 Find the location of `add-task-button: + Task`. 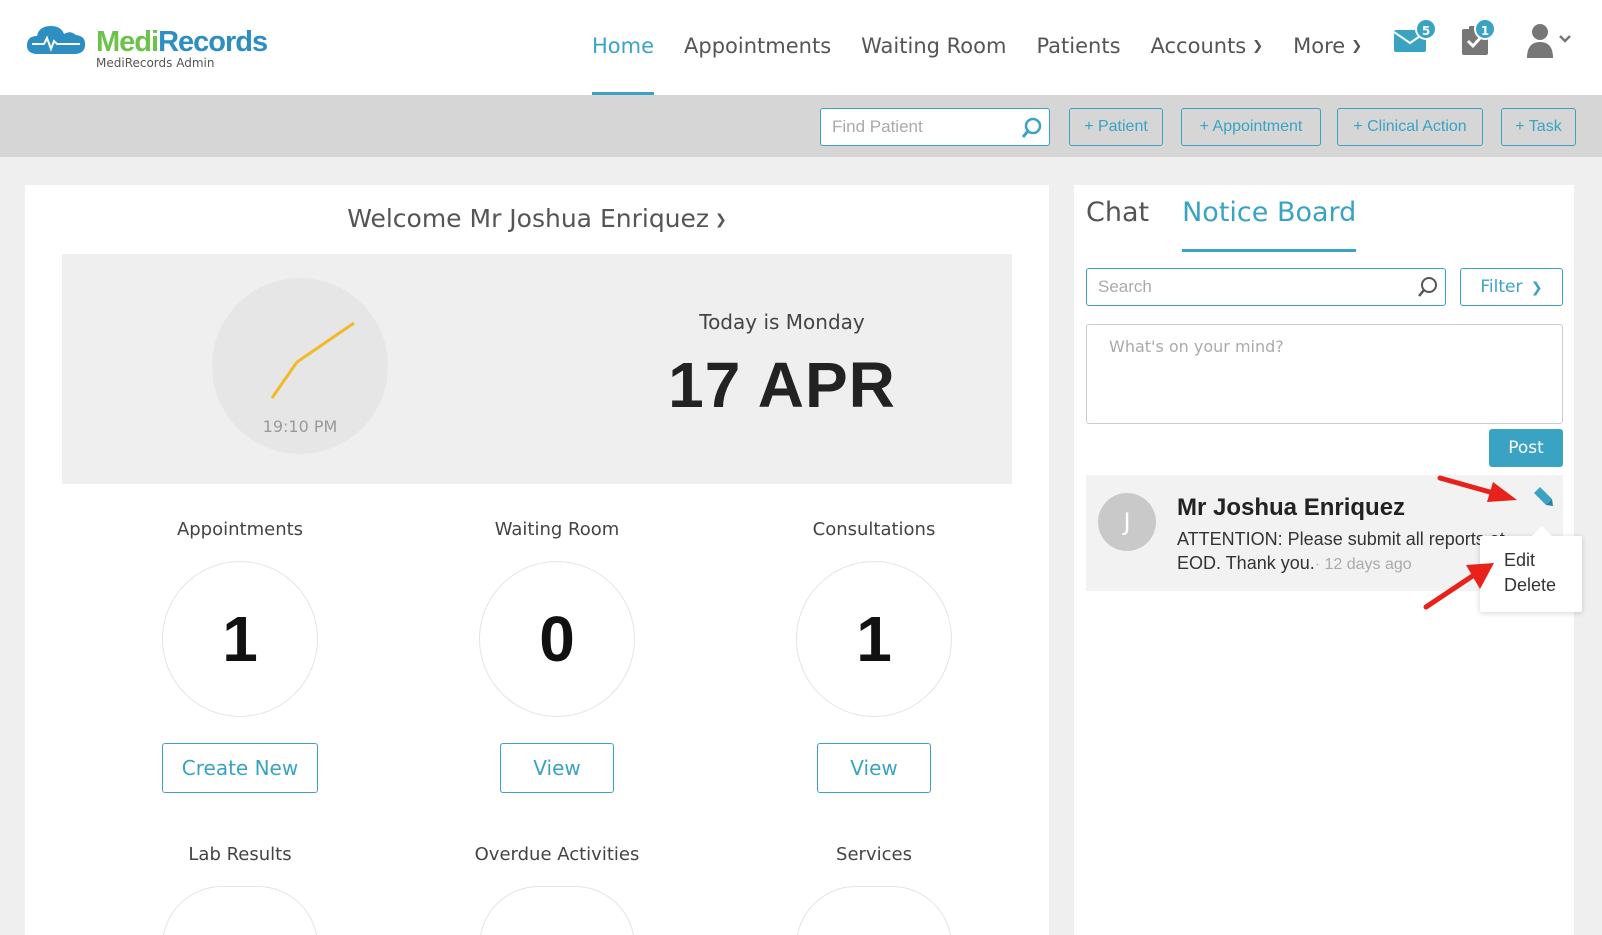

add-task-button: + Task is located at coordinates (1538, 127).